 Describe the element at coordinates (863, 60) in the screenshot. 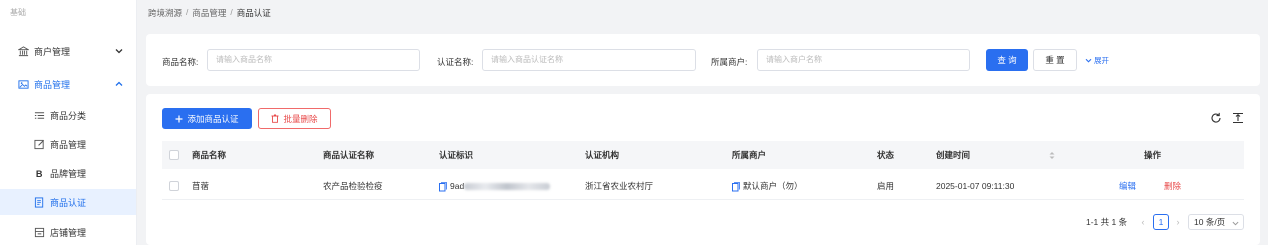

I see `merchant-input: 请输入商户名称` at that location.